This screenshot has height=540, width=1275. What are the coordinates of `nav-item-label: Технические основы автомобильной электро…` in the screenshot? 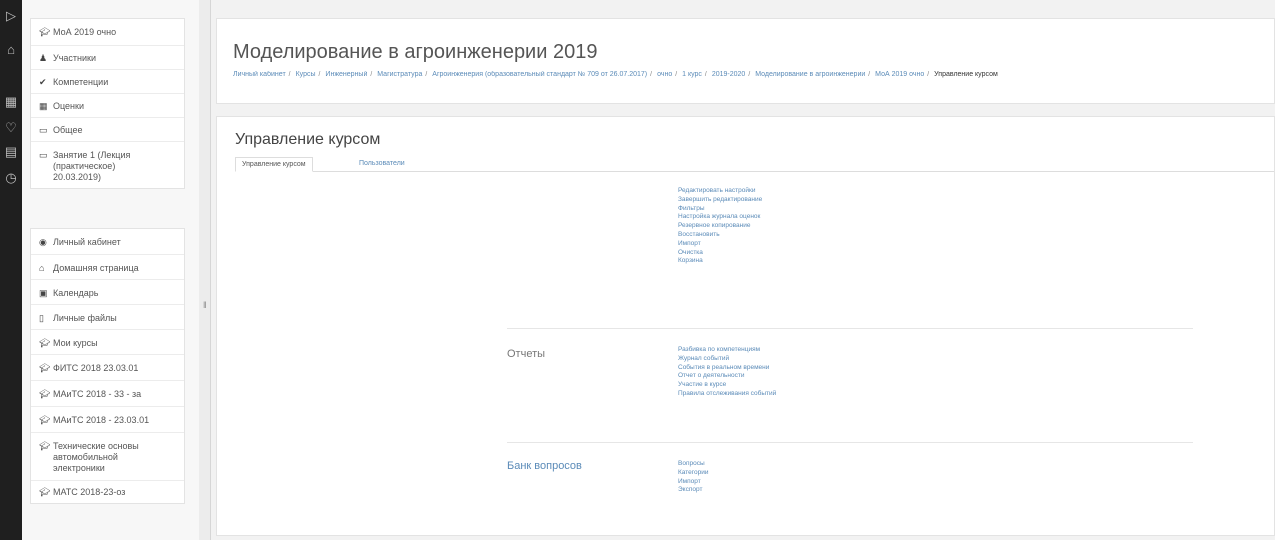 It's located at (96, 457).